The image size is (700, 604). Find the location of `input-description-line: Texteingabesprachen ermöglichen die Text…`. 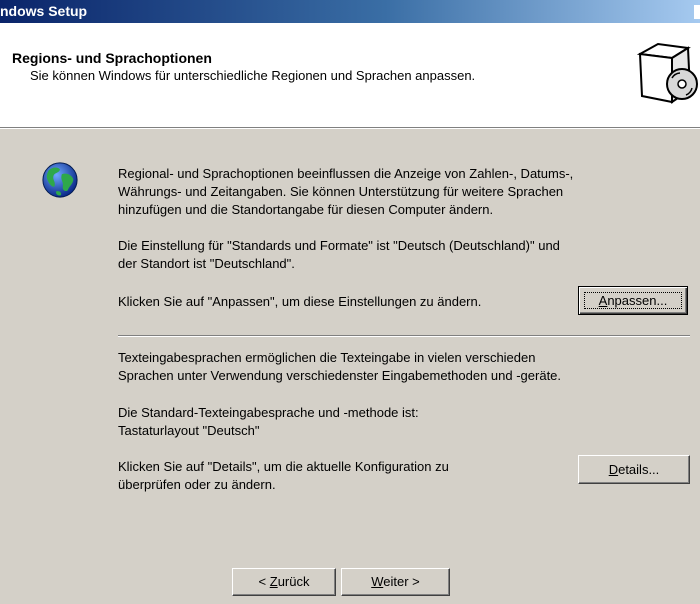

input-description-line: Texteingabesprachen ermöglichen die Text… is located at coordinates (327, 357).